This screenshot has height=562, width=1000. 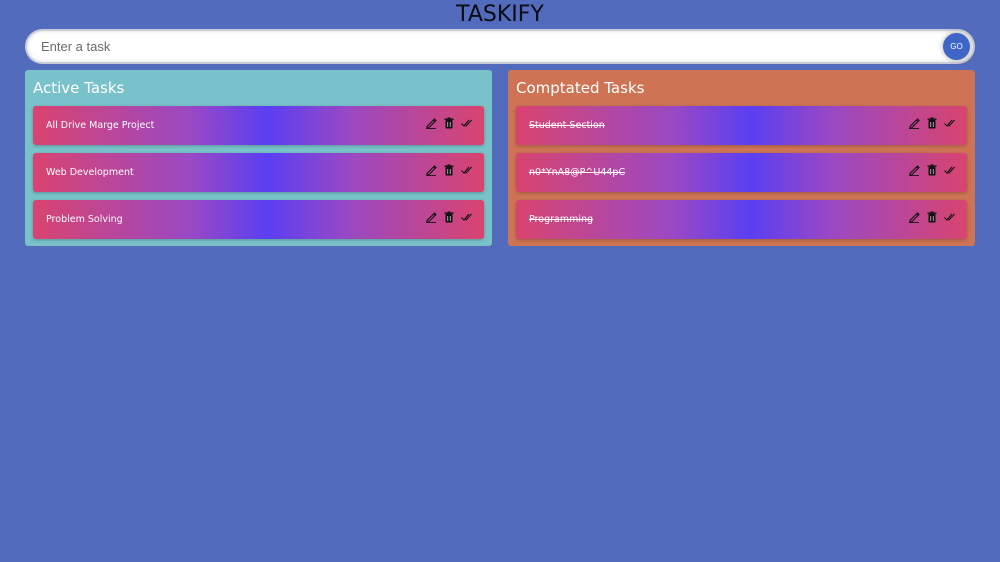 I want to click on task-card: Programming, so click(x=741, y=219).